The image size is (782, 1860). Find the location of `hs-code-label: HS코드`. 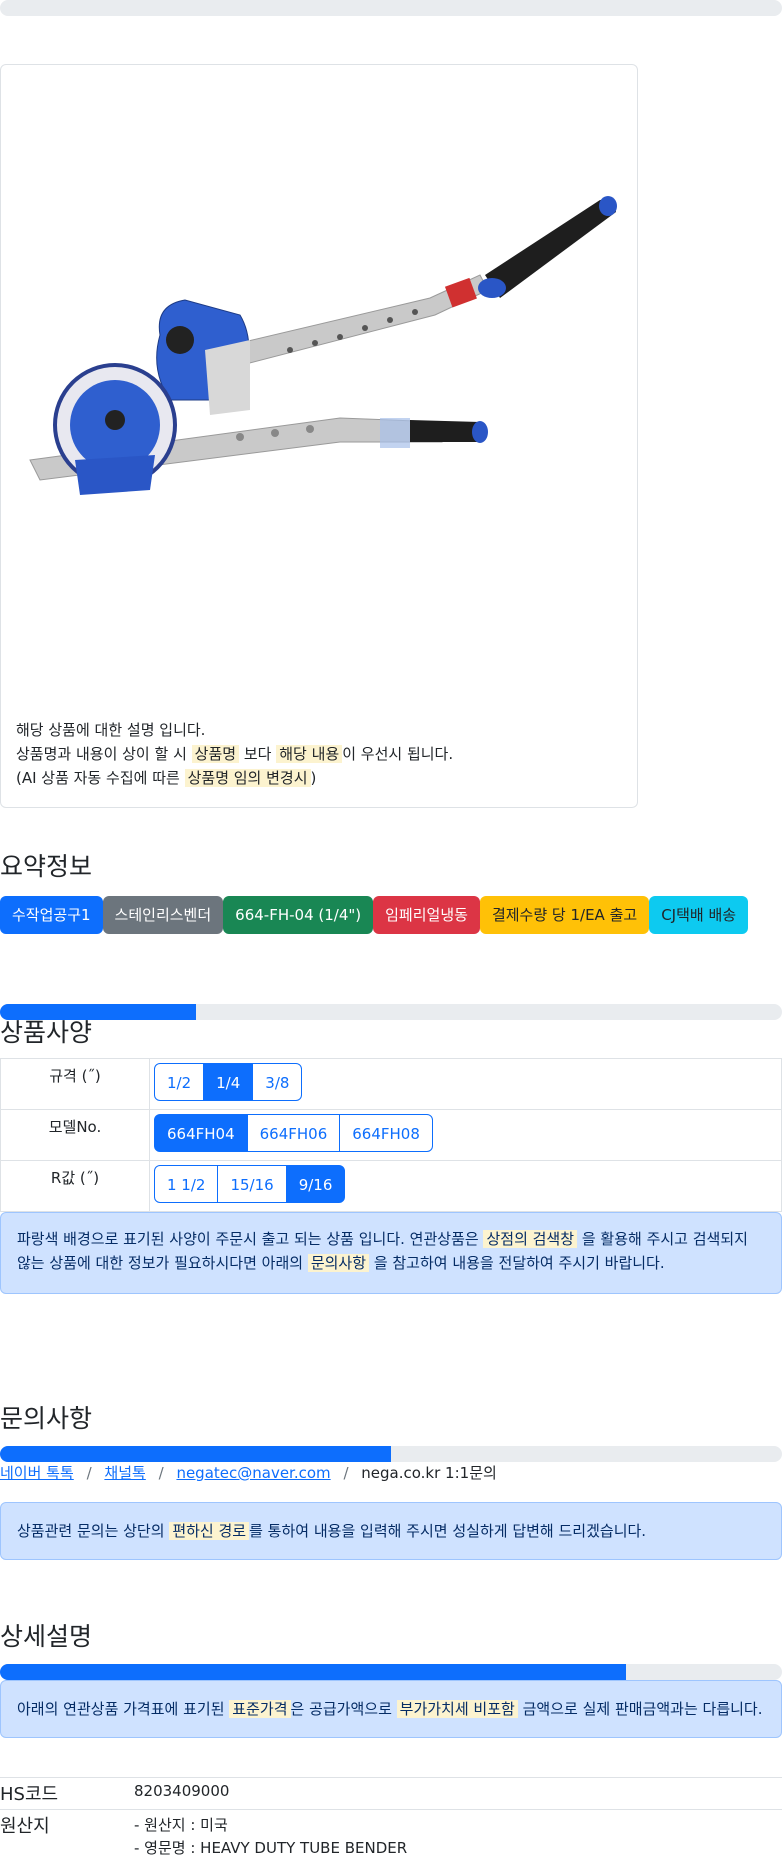

hs-code-label: HS코드 is located at coordinates (29, 1794).